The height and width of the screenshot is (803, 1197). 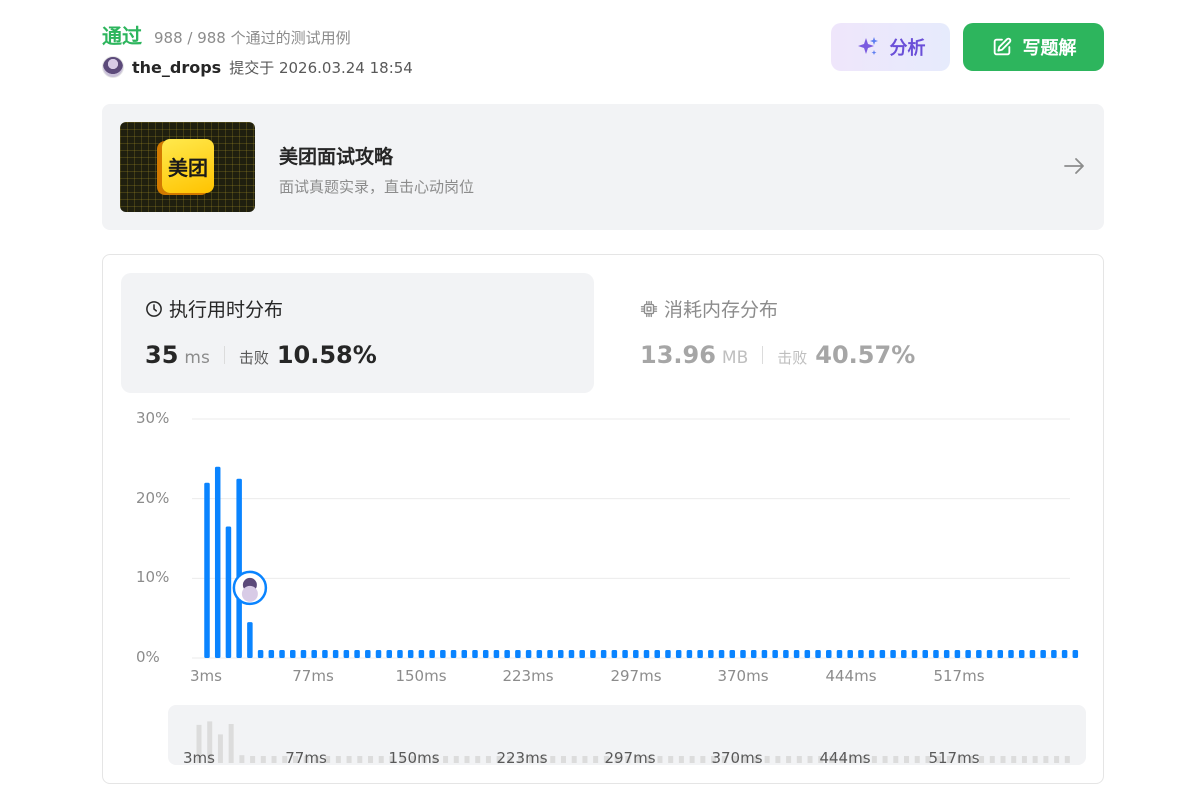 I want to click on avatar, so click(x=113, y=67).